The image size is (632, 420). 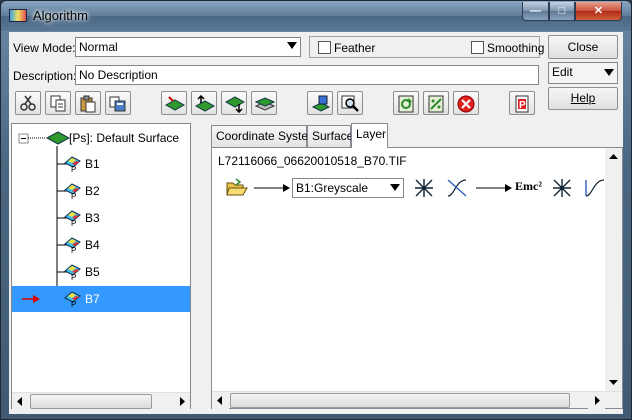 What do you see at coordinates (234, 103) in the screenshot?
I see `move-down-tool-button` at bounding box center [234, 103].